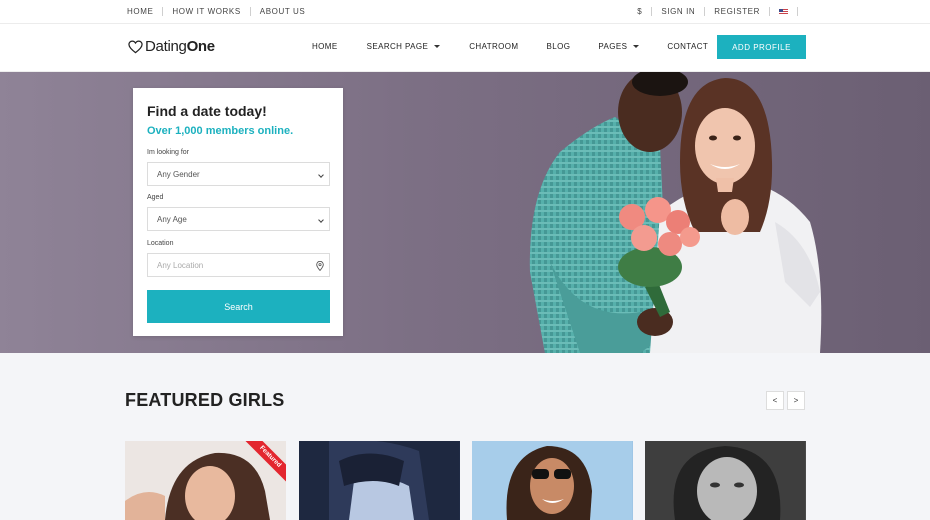 Image resolution: width=930 pixels, height=520 pixels. Describe the element at coordinates (206, 11) in the screenshot. I see `top-link-how-it-works: HOW IT WORKS` at that location.